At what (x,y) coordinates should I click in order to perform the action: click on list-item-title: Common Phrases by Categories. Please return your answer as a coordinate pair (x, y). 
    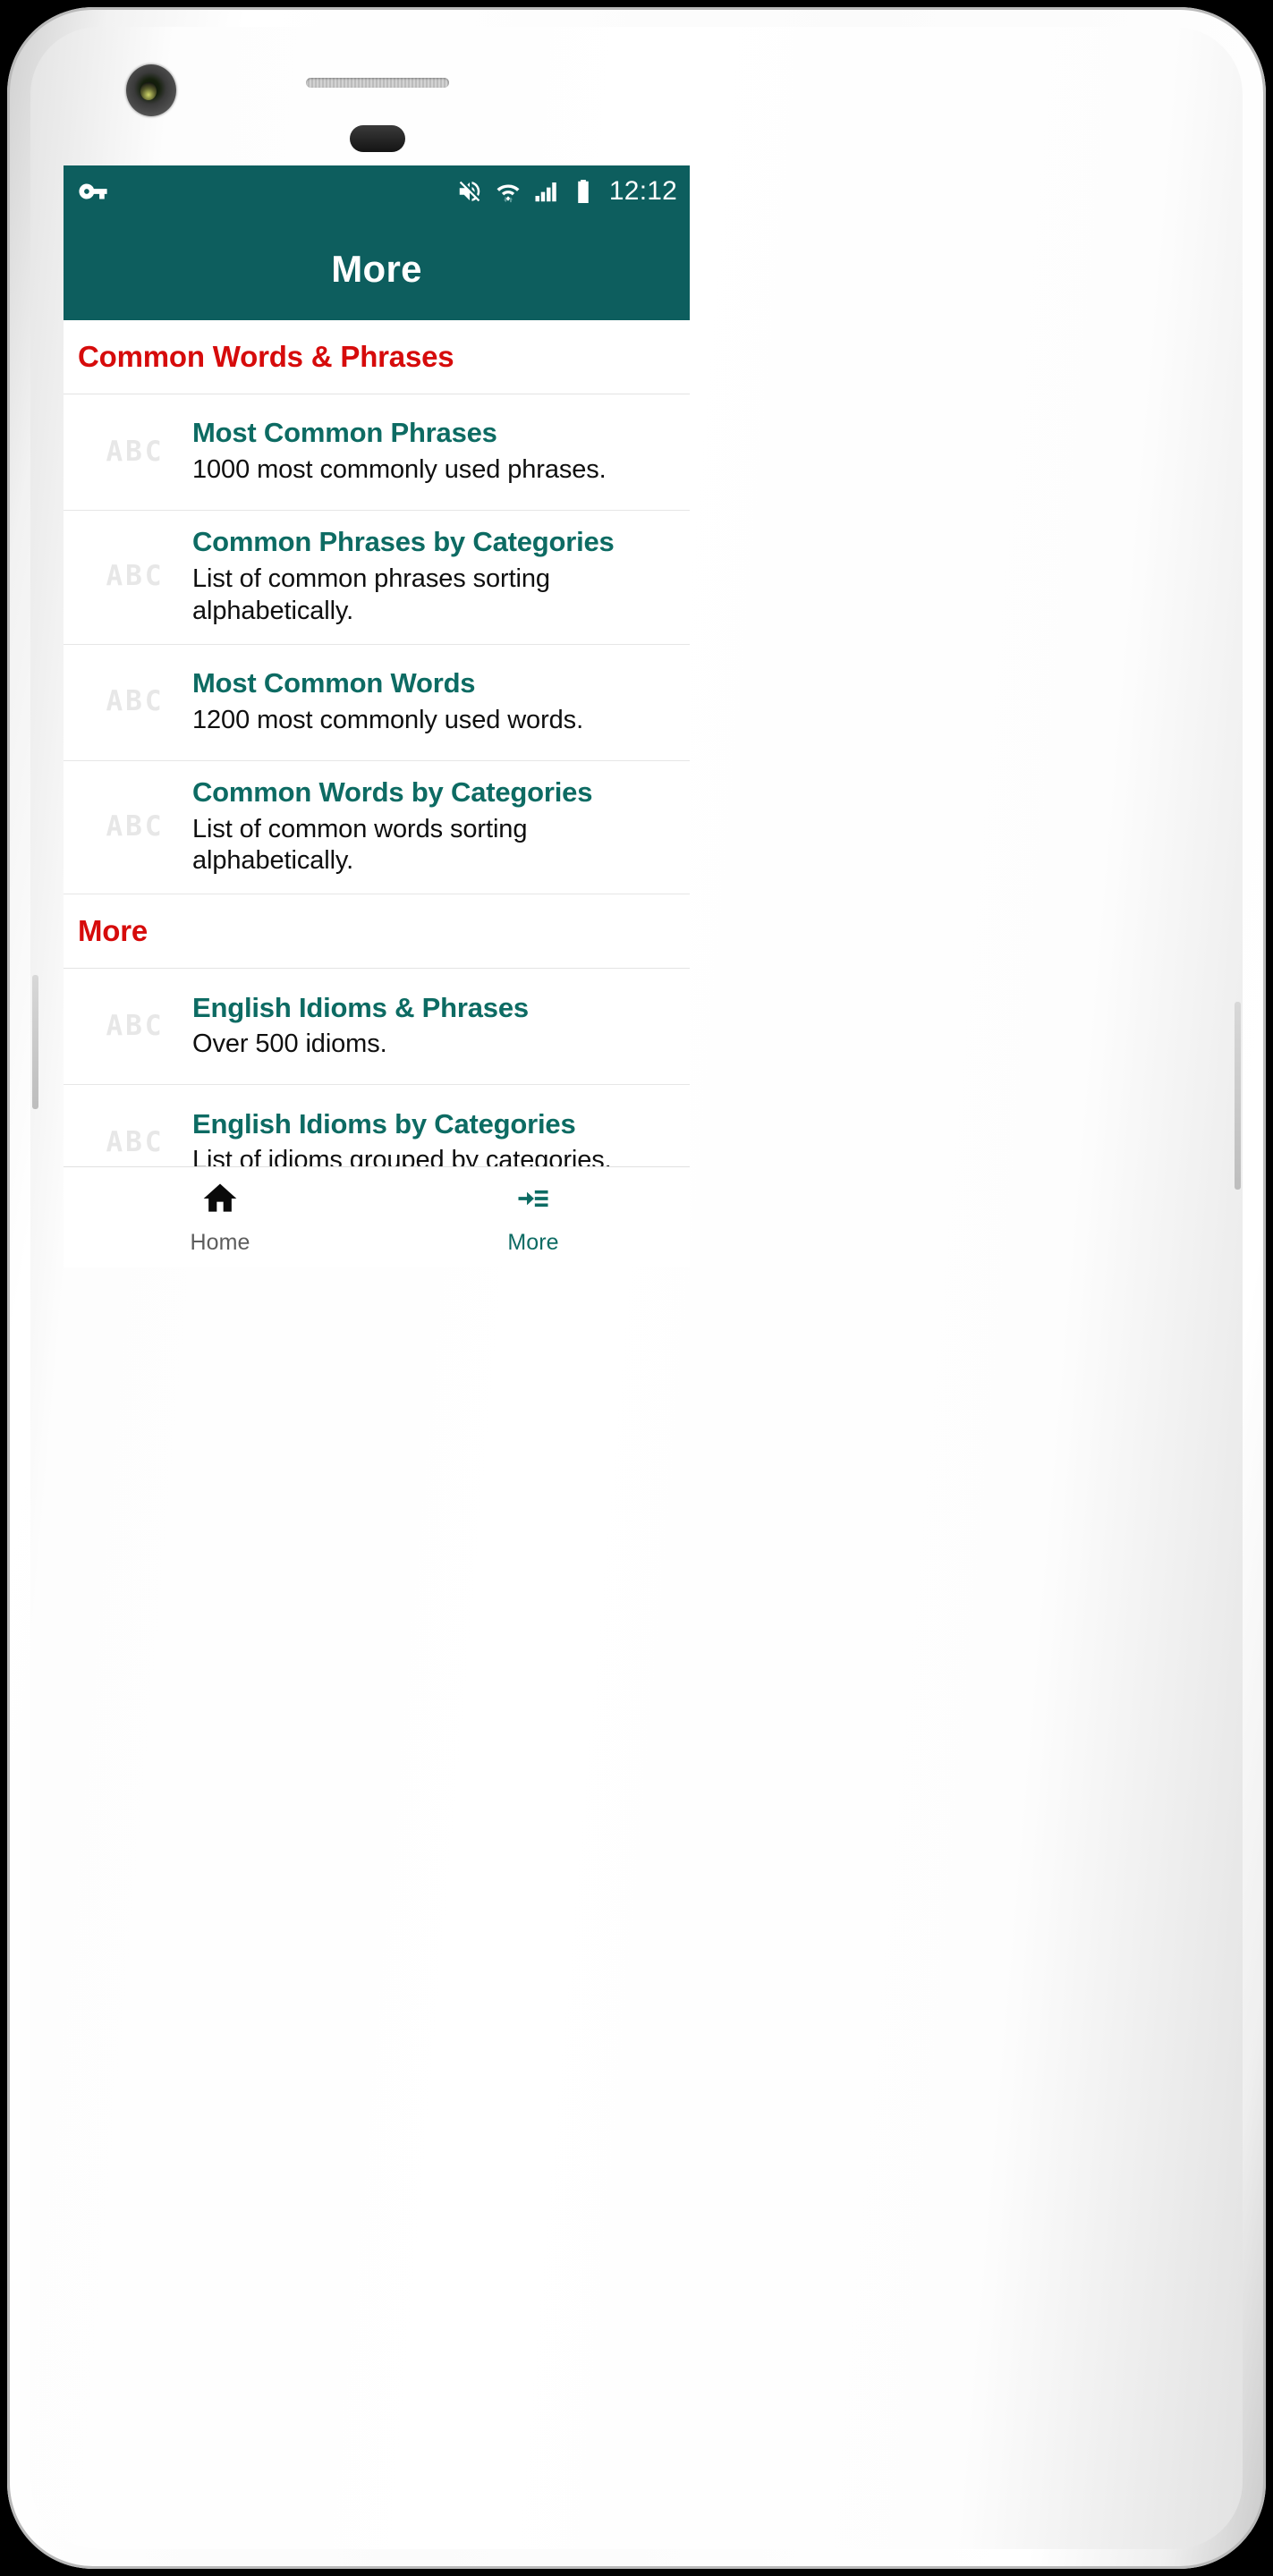
    Looking at the image, I should click on (403, 541).